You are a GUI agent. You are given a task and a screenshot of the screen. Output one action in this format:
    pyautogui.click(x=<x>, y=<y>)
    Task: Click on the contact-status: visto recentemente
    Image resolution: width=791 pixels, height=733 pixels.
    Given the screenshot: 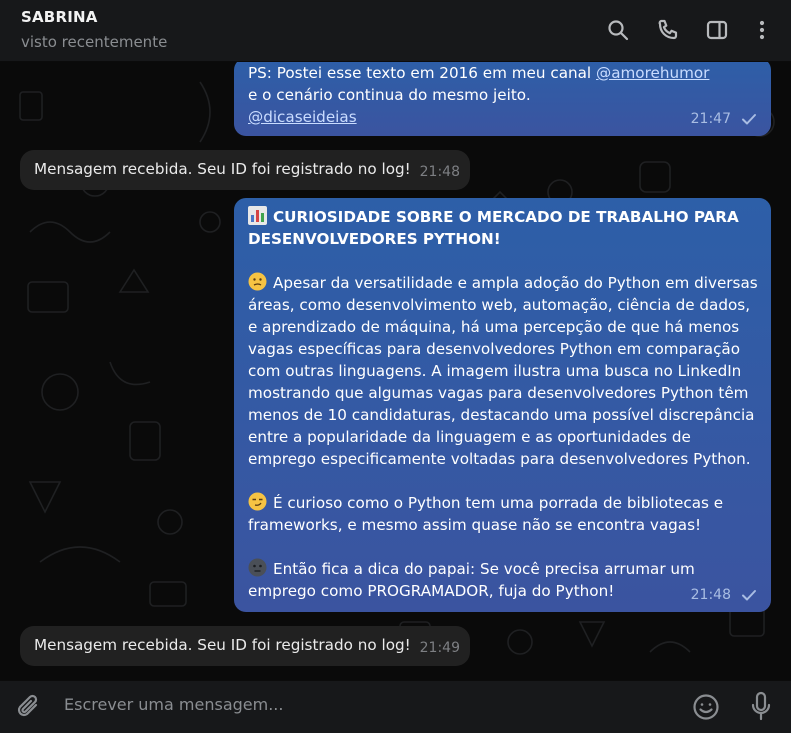 What is the action you would take?
    pyautogui.click(x=94, y=42)
    